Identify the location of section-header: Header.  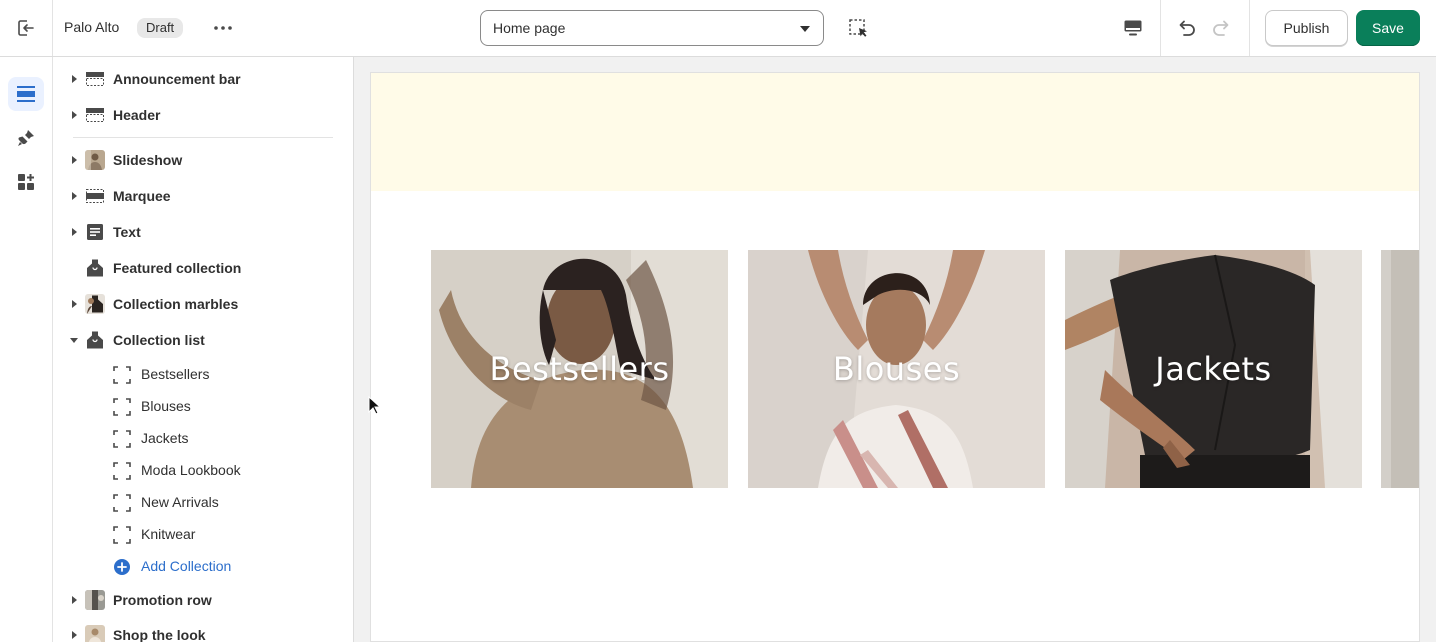
(203, 115).